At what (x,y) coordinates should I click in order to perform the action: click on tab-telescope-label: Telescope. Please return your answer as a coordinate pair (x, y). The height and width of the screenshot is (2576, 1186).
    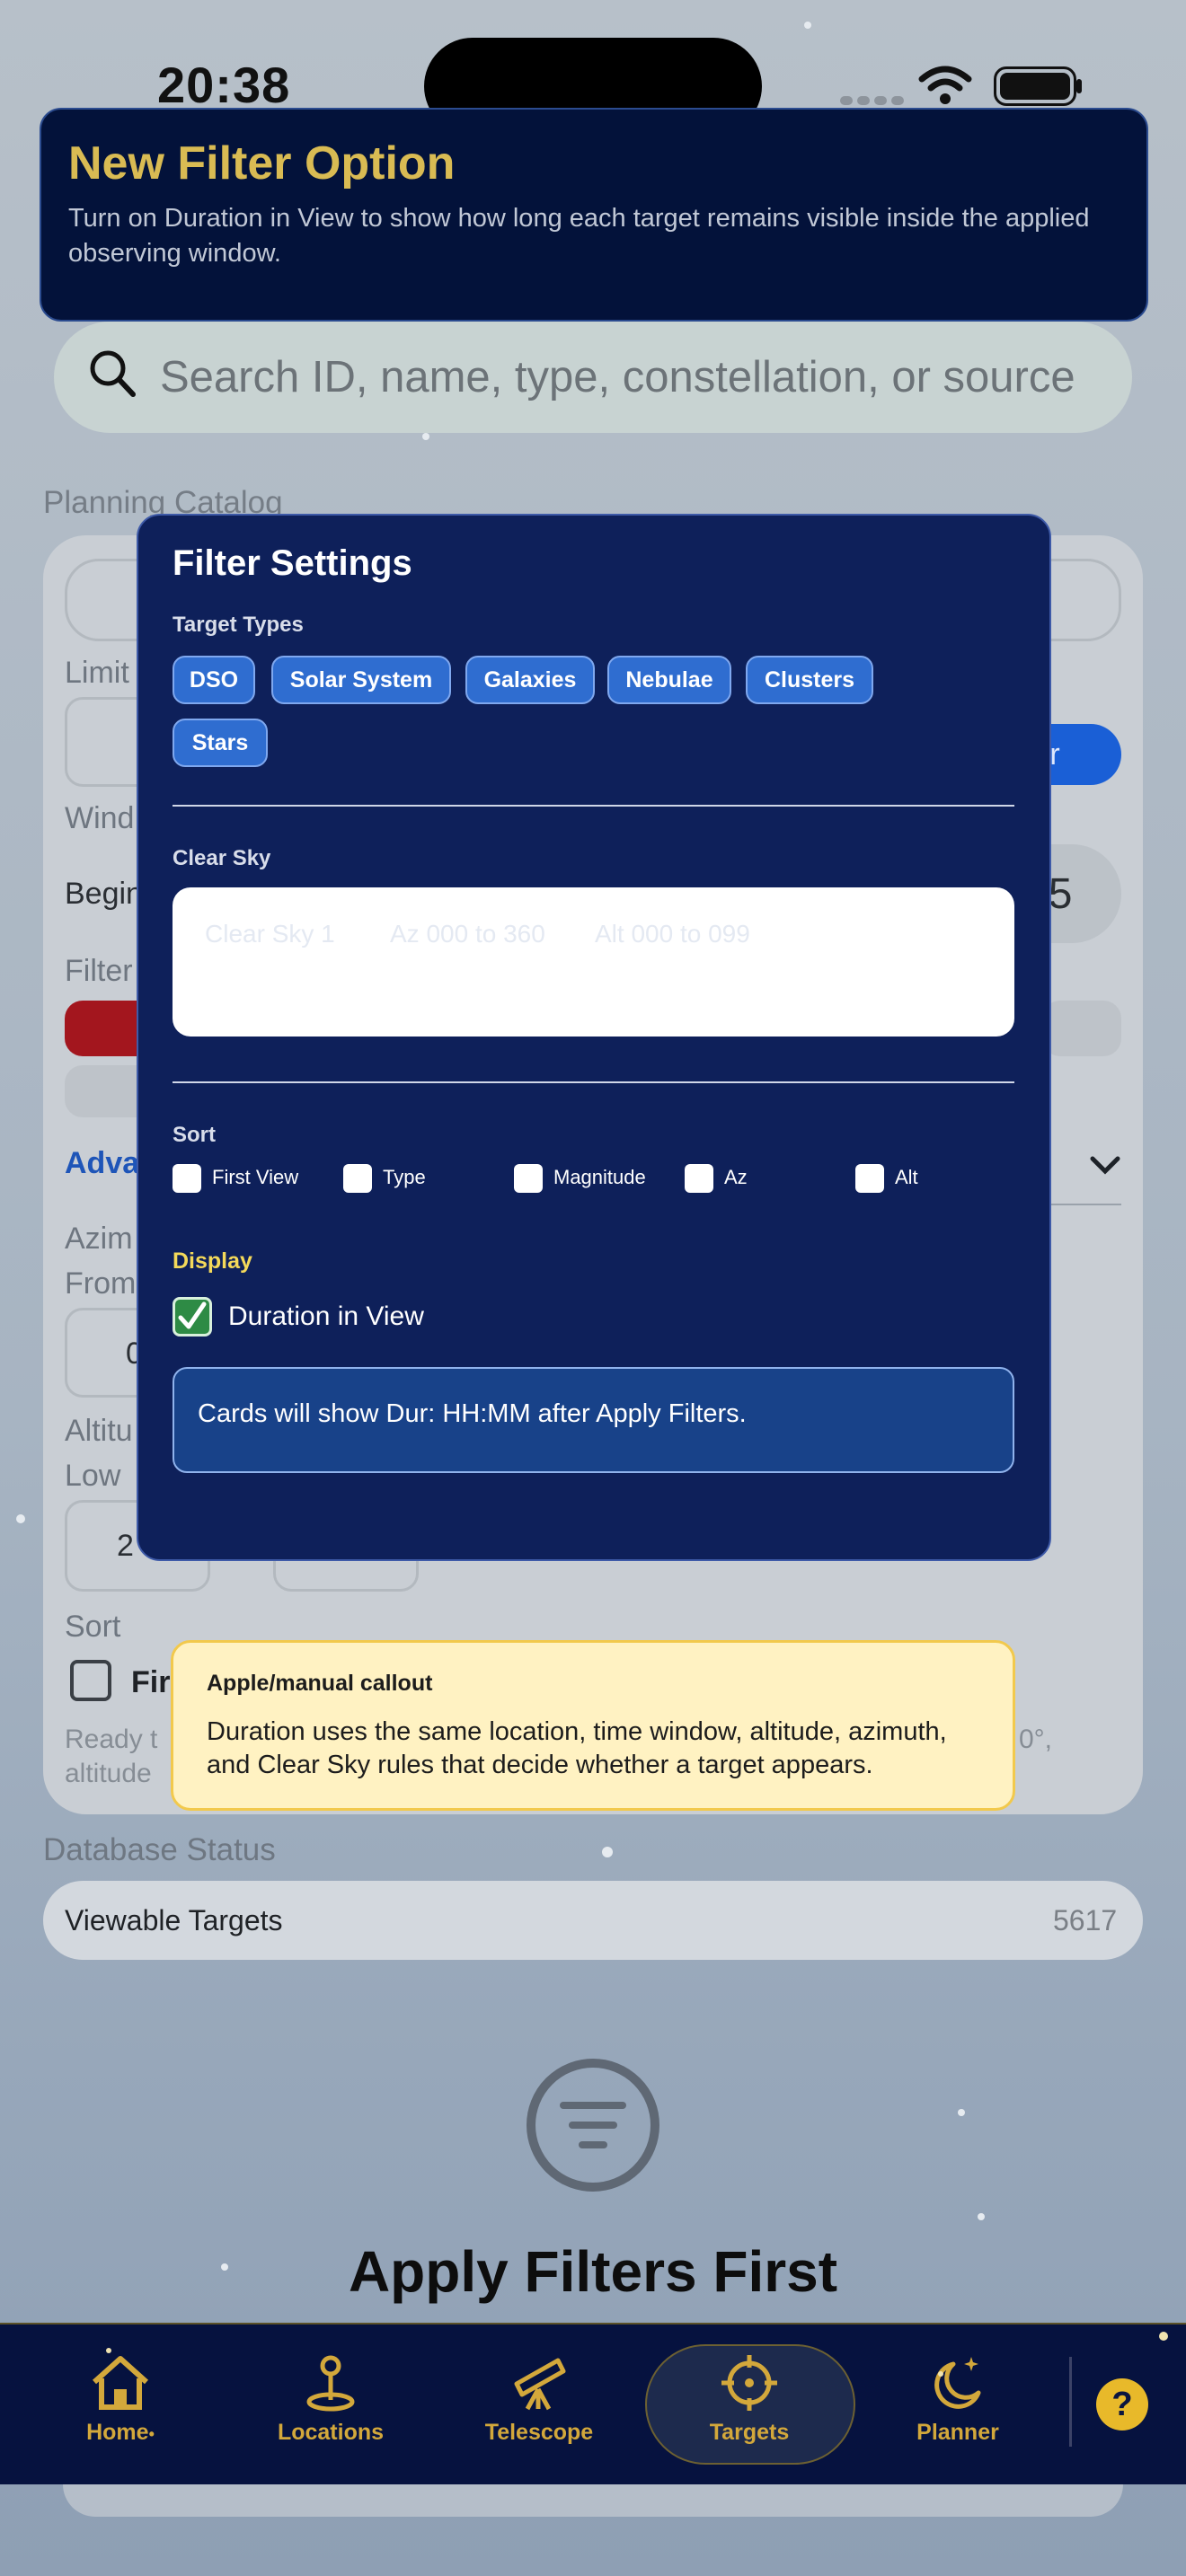
    Looking at the image, I should click on (539, 2432).